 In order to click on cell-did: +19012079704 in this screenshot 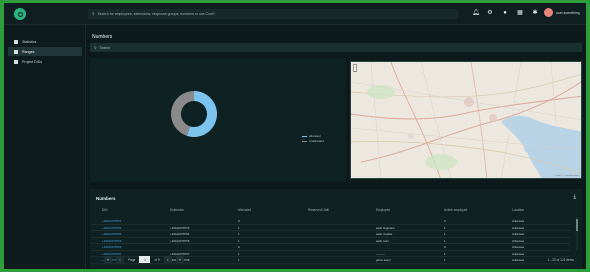, I will do `click(111, 234)`.